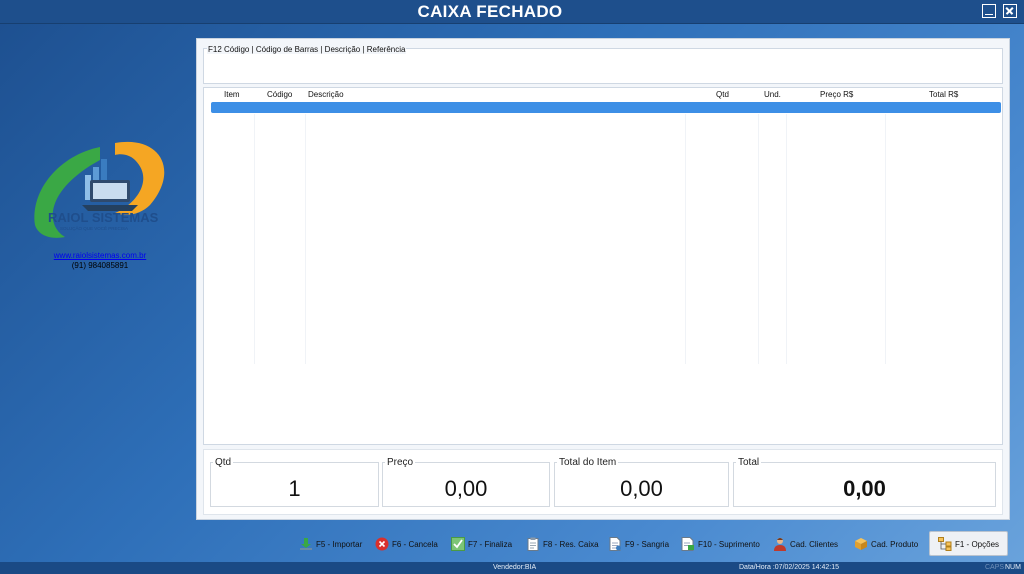  I want to click on opcoes-button-content: F1 - Opções, so click(968, 544).